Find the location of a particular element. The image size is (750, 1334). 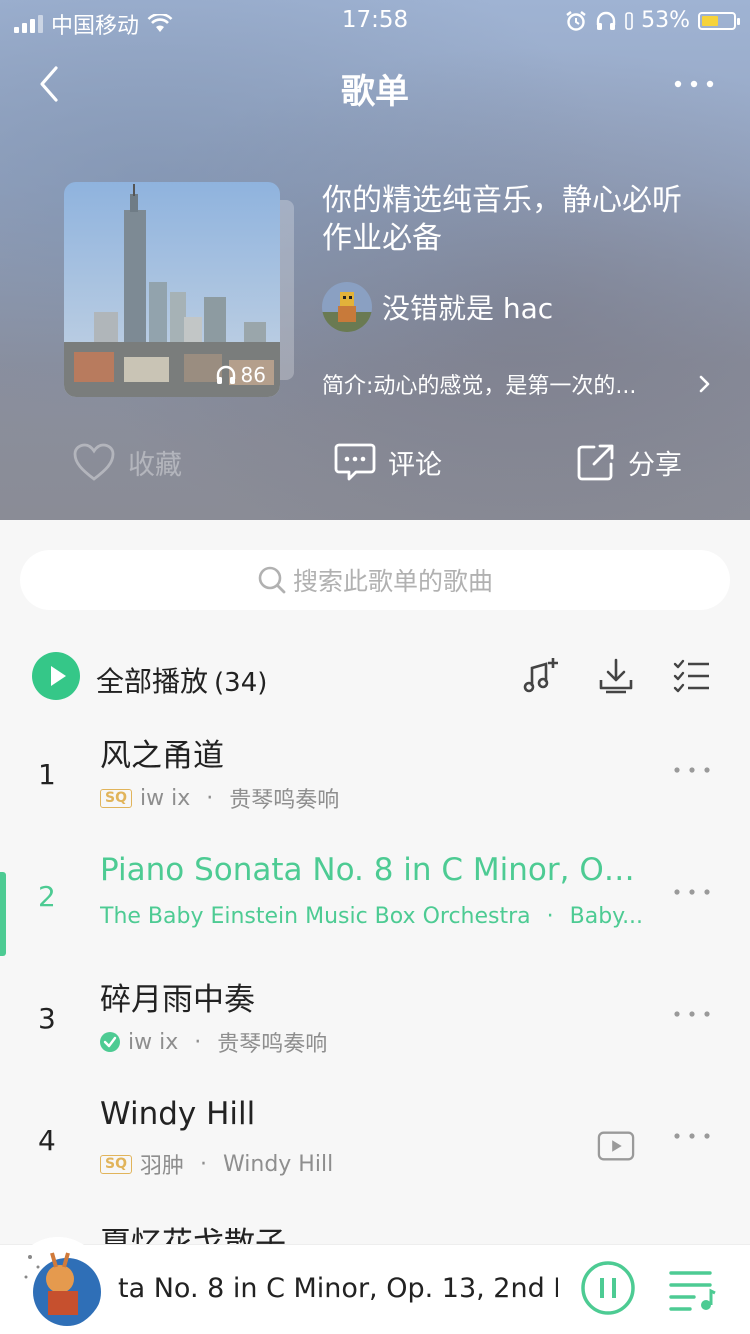

play-all-button is located at coordinates (56, 676).